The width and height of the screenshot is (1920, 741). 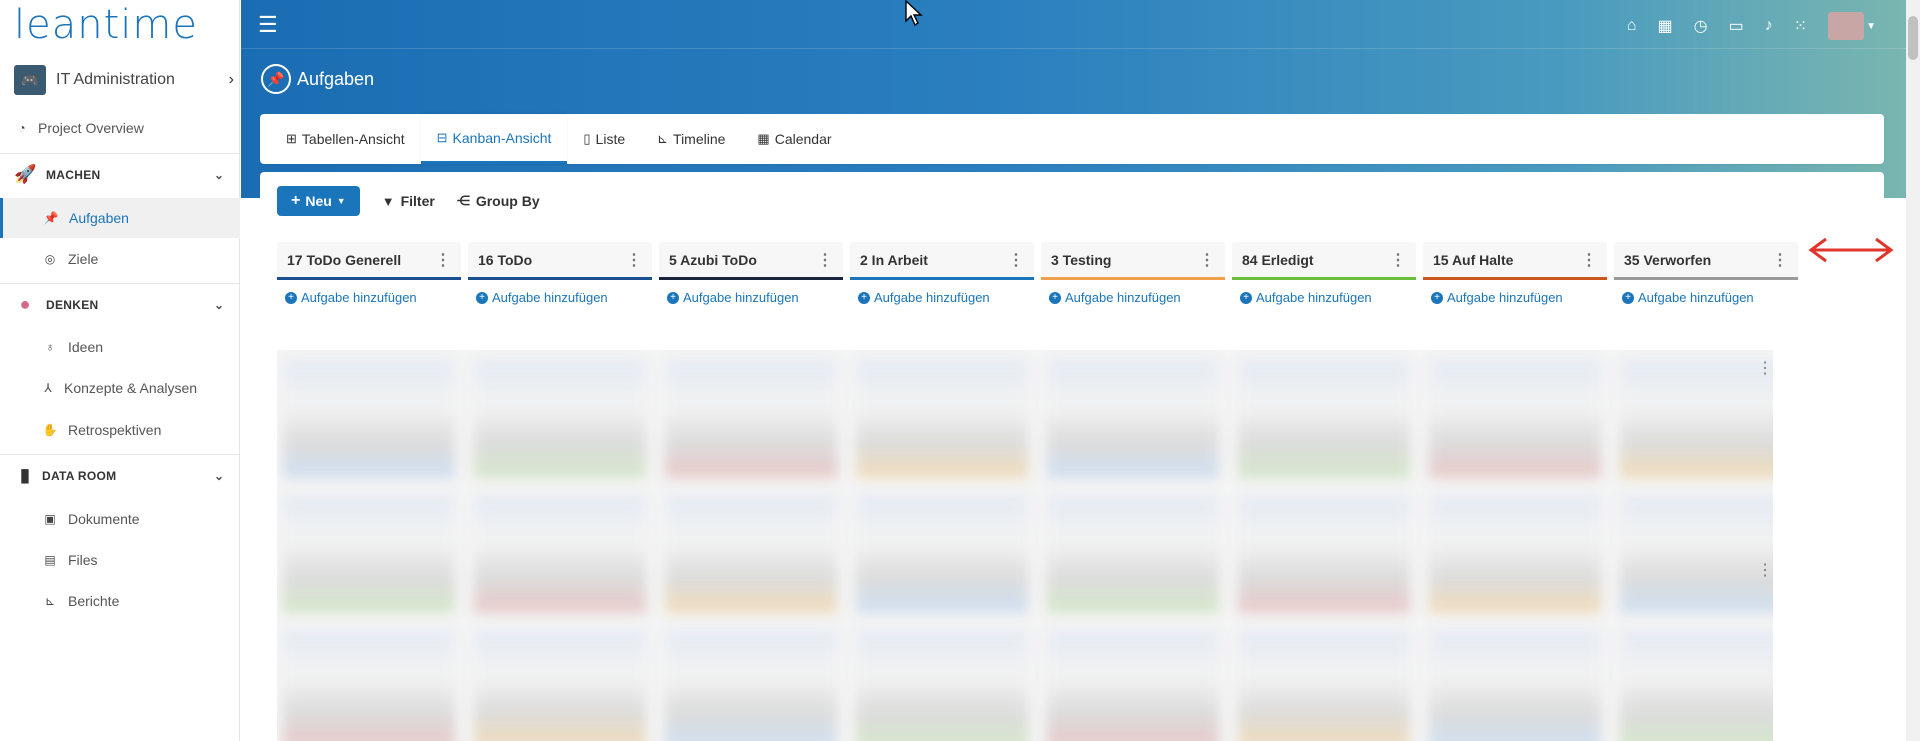 I want to click on section-denken: ● DENKEN ⌄, so click(x=120, y=304).